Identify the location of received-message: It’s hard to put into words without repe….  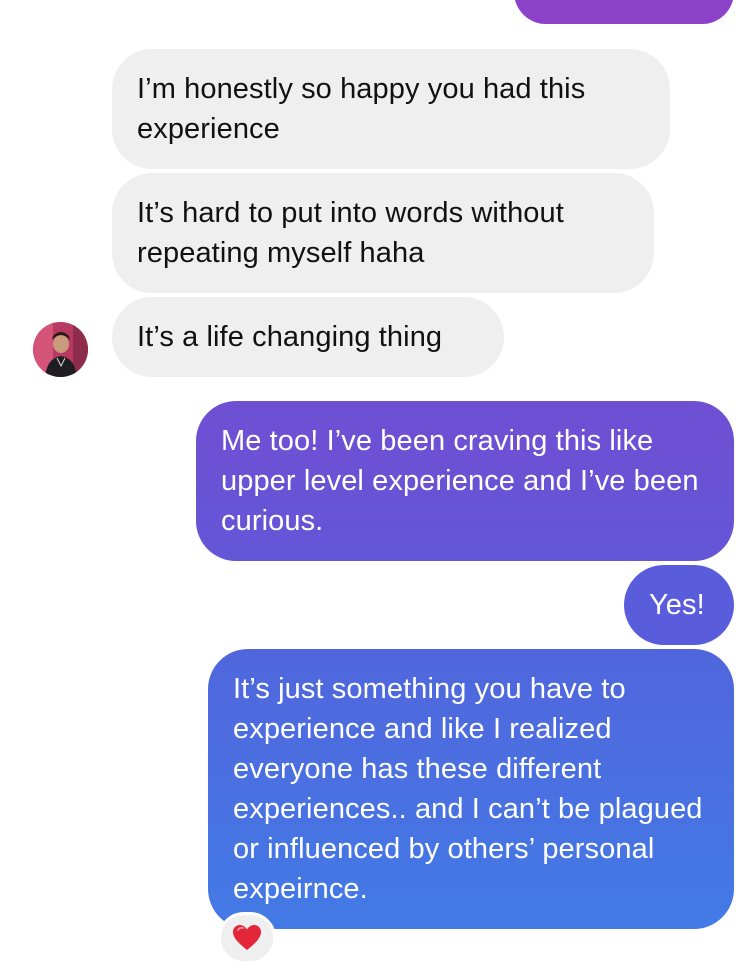
(383, 233).